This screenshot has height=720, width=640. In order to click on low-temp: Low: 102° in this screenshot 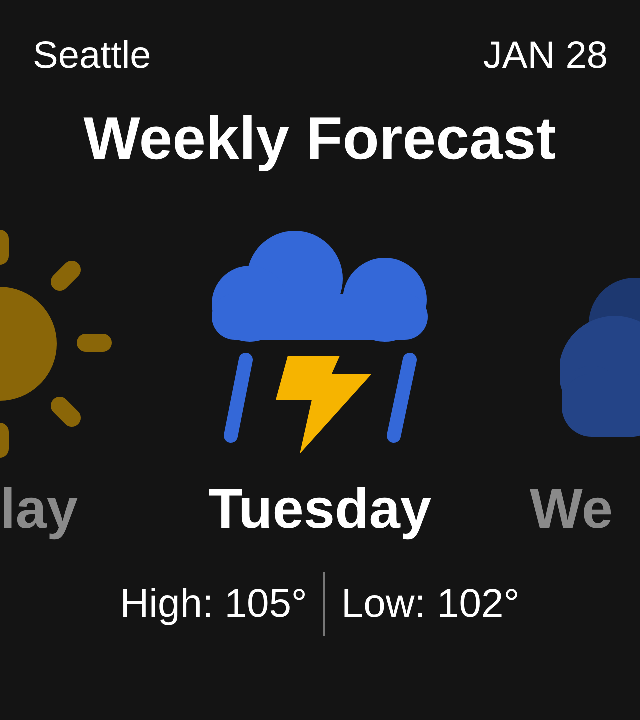, I will do `click(430, 604)`.